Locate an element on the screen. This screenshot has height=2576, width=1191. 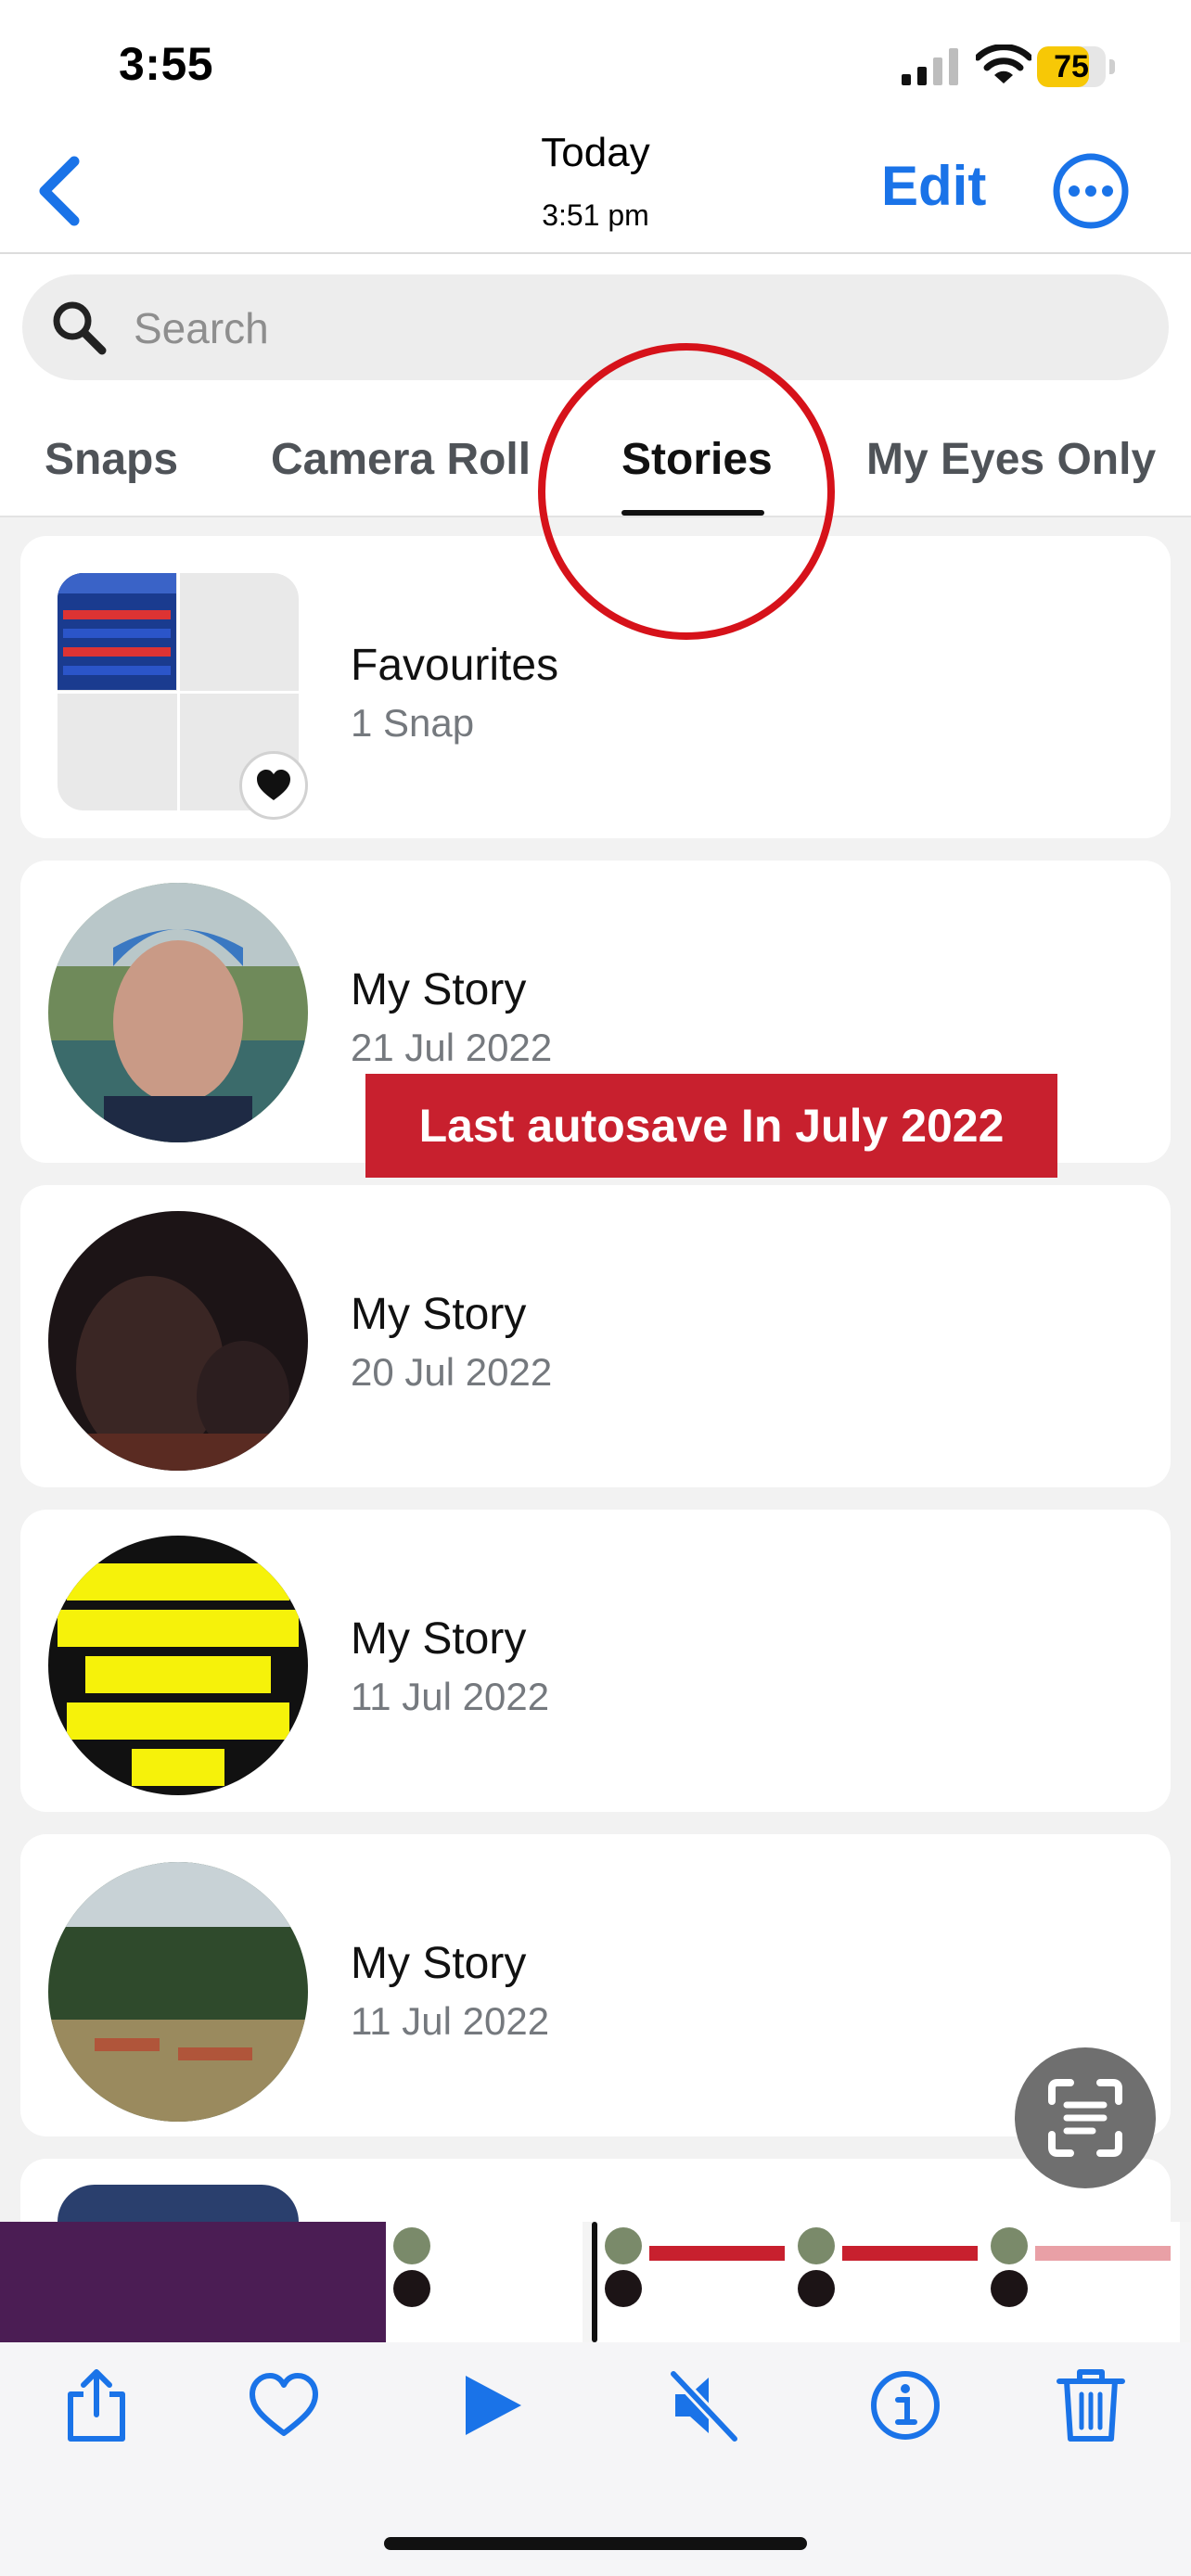
tab-snaps: Snaps is located at coordinates (111, 460).